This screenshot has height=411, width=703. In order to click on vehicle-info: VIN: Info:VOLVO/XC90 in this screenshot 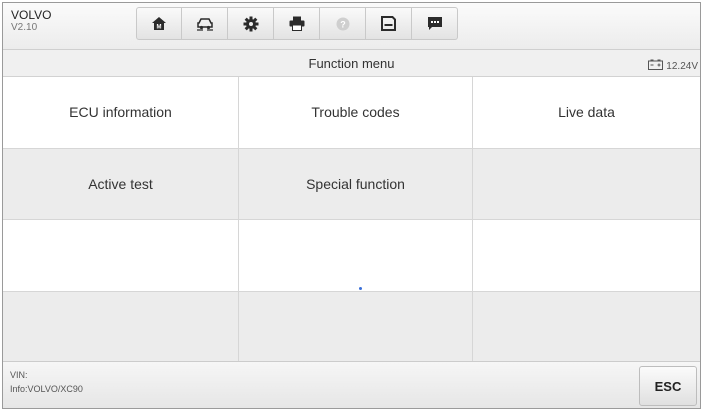, I will do `click(46, 382)`.